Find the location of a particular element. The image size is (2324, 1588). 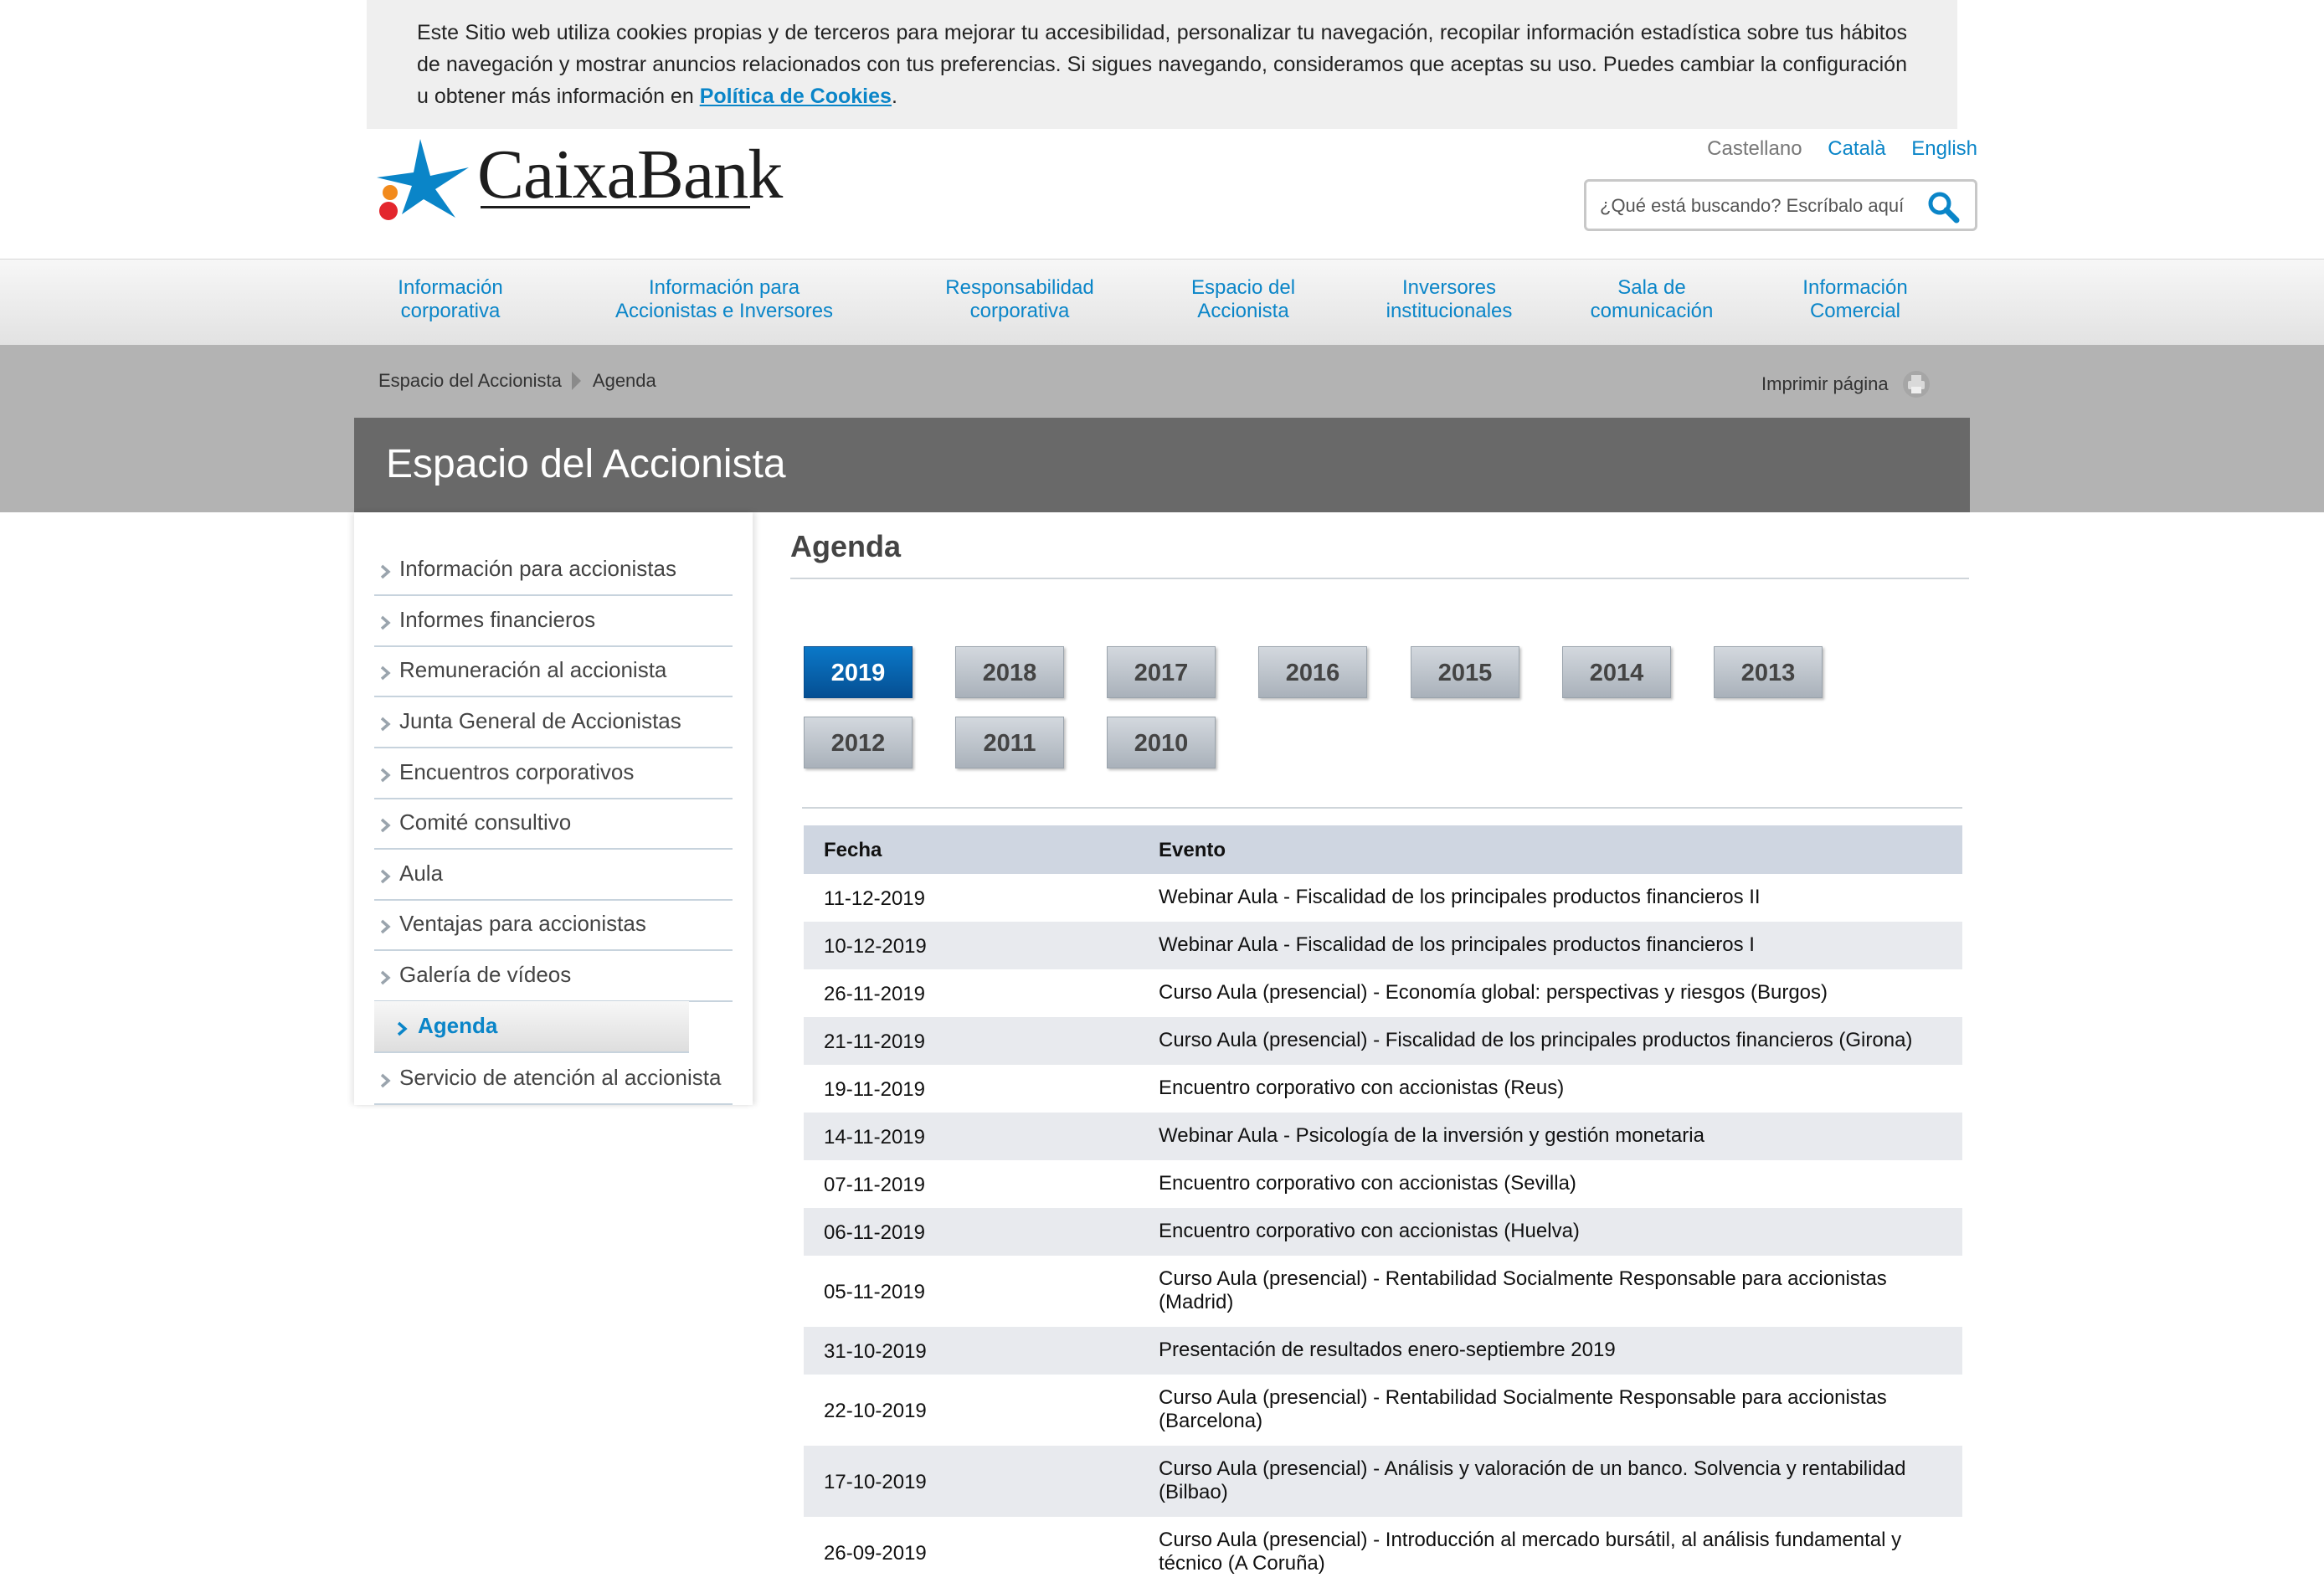

lang-catala: Català is located at coordinates (1857, 149).